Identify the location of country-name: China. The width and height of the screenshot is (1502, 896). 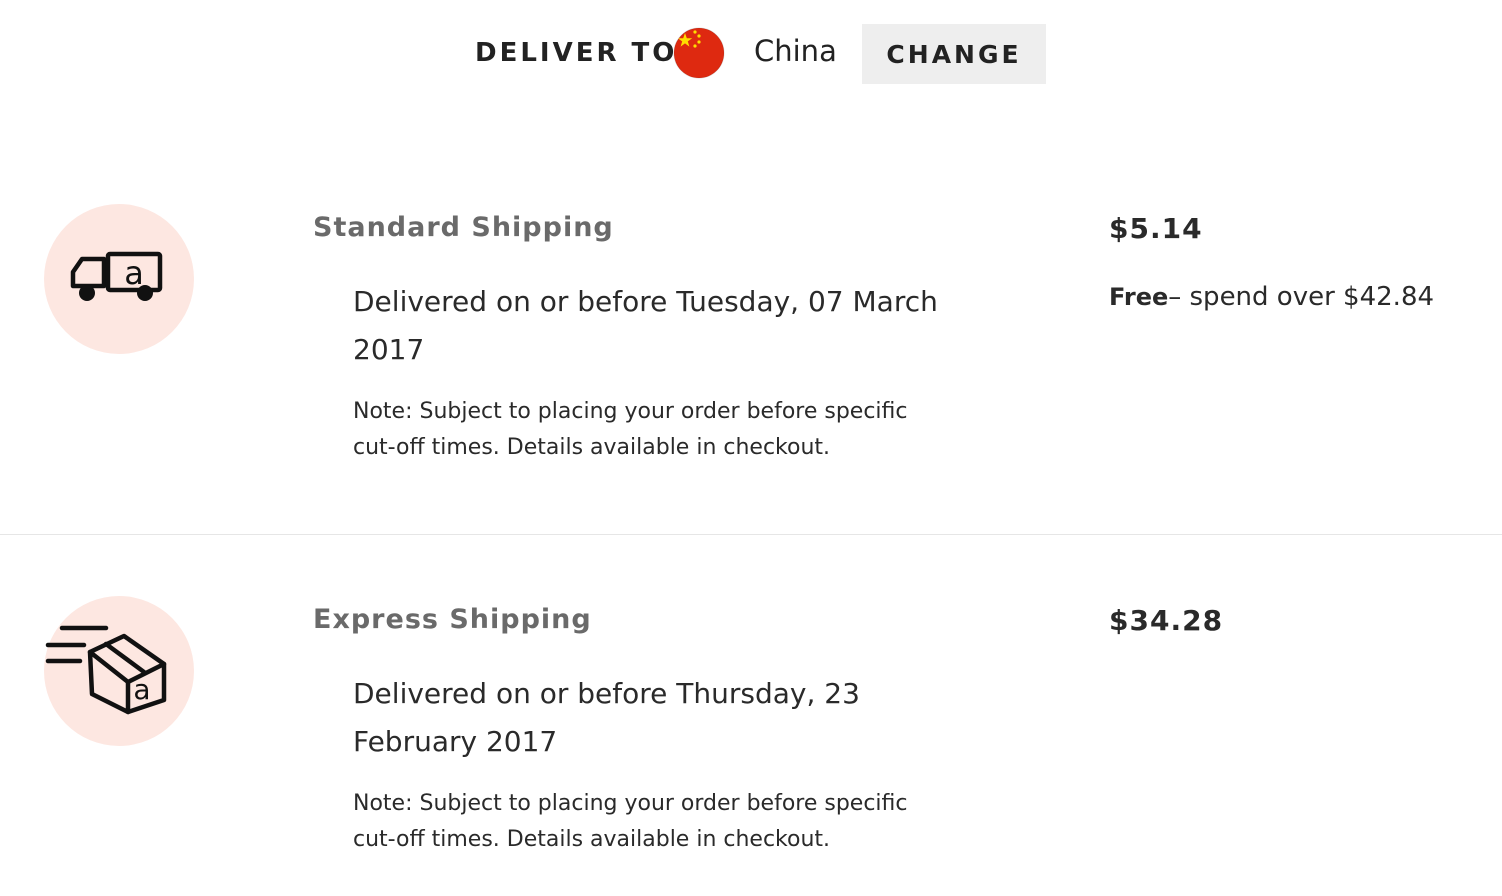
(795, 51).